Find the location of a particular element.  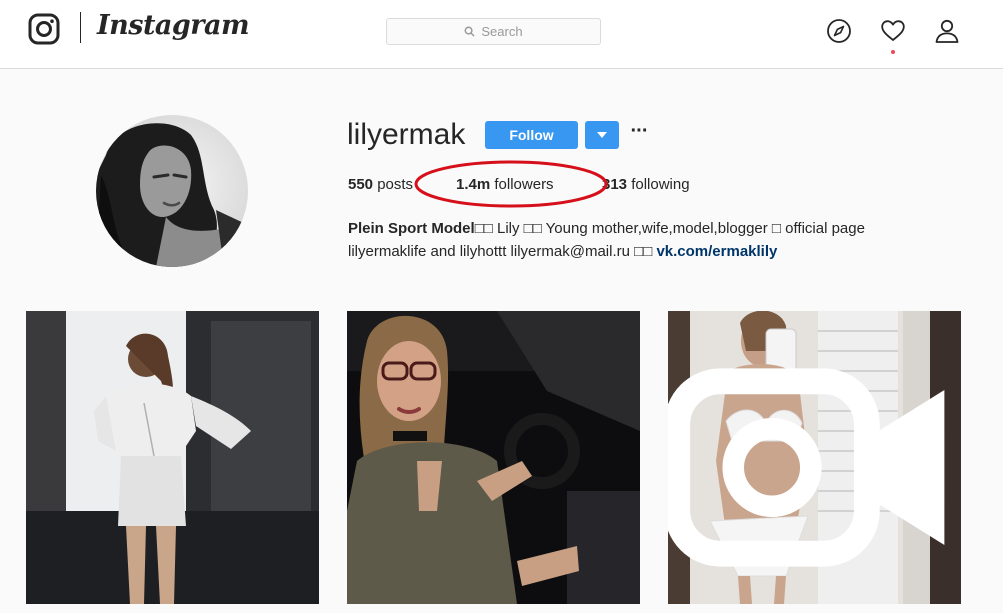

explore-button is located at coordinates (839, 31).